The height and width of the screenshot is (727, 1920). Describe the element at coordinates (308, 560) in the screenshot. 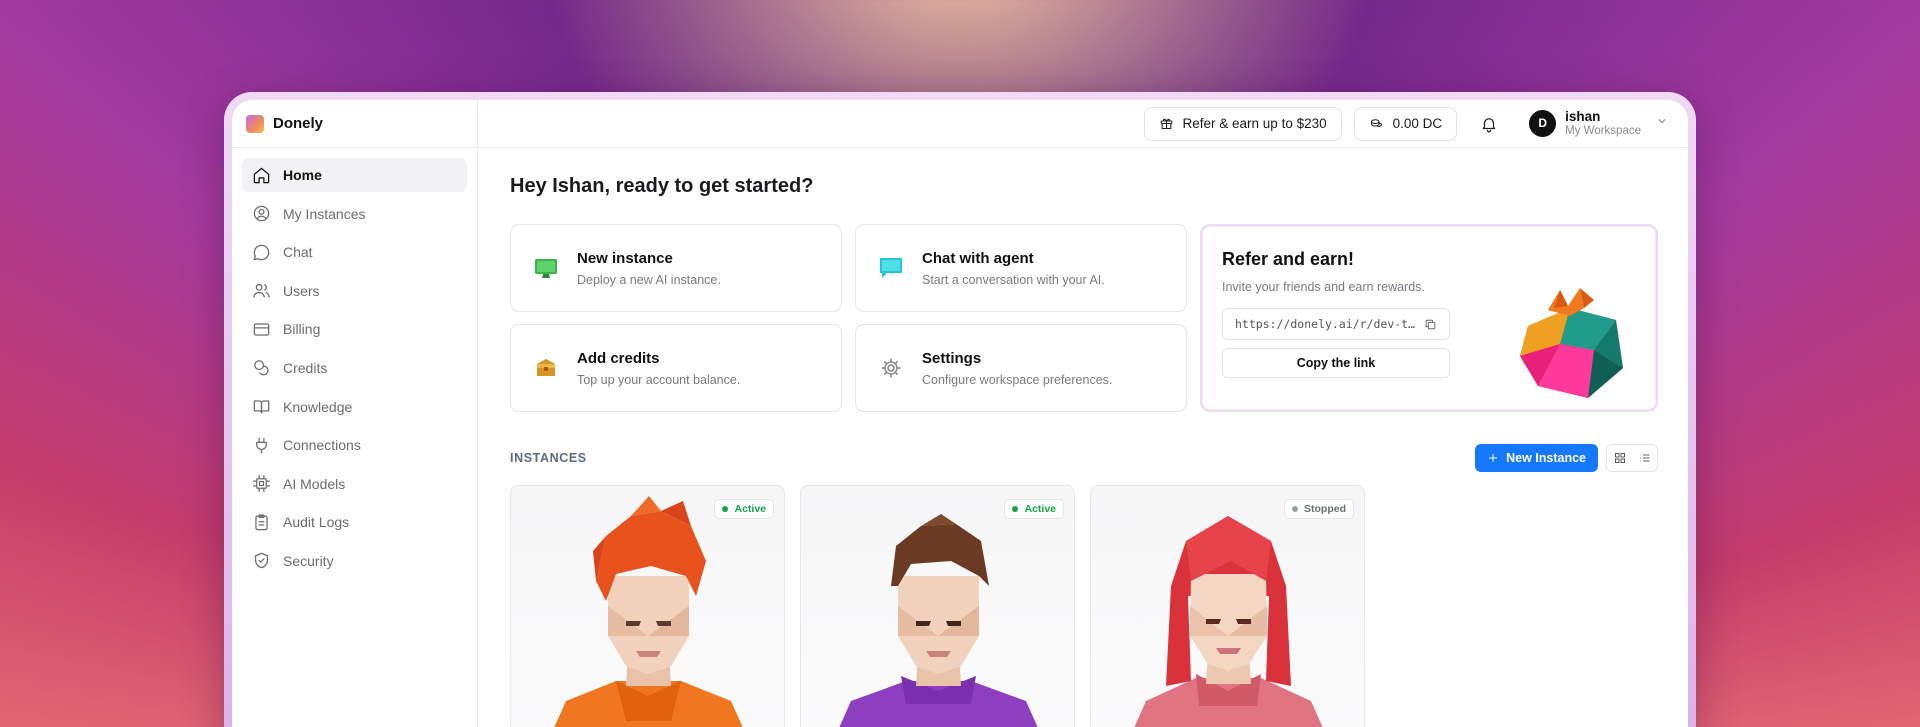

I see `sidebar-item-label: Security` at that location.